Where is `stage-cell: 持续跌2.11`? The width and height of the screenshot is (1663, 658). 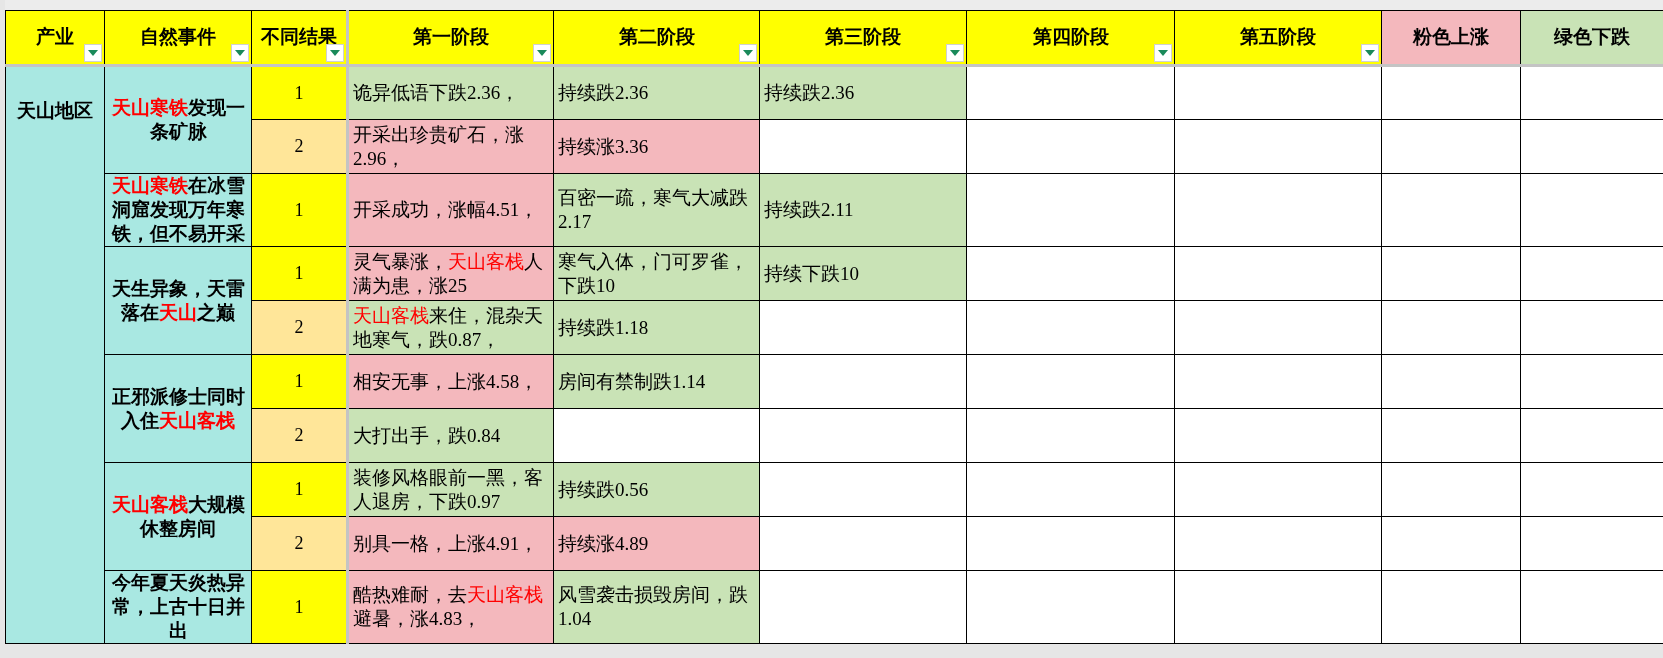
stage-cell: 持续跌2.11 is located at coordinates (863, 210).